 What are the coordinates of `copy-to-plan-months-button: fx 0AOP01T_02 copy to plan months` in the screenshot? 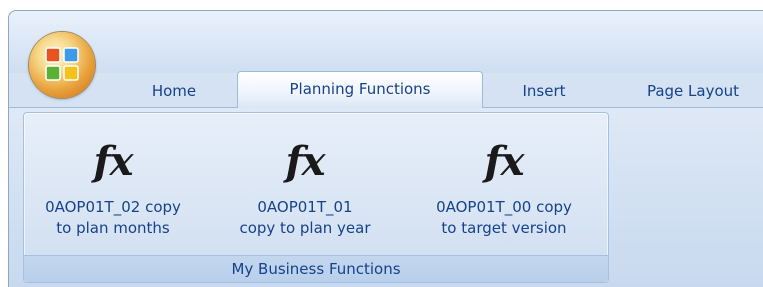 It's located at (113, 189).